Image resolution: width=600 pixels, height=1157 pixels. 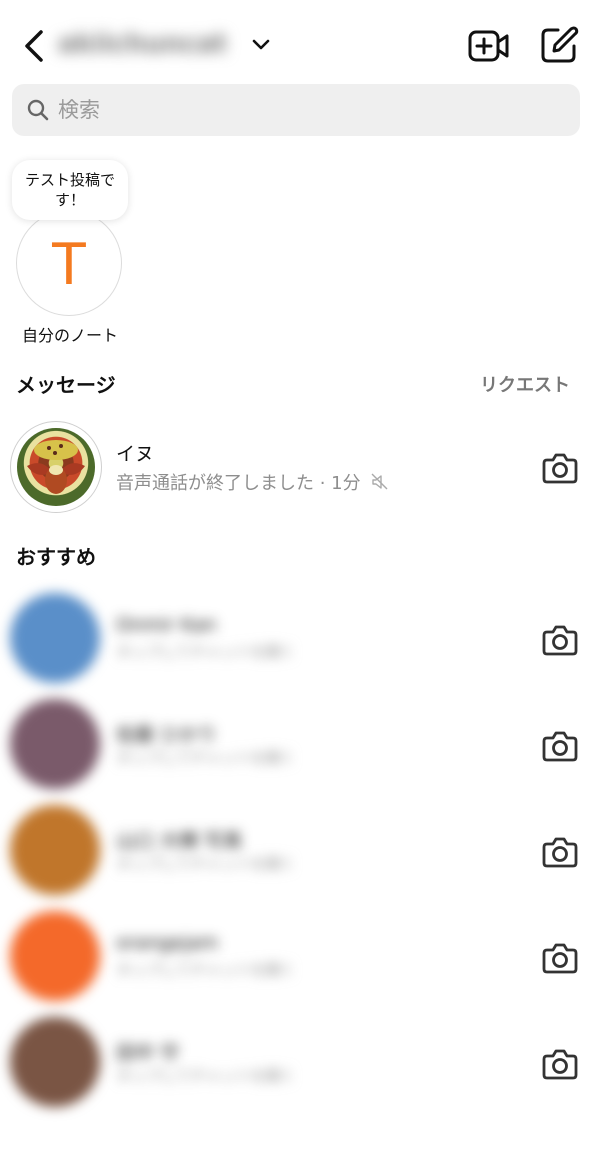 I want to click on my-note-label: 自分のノート, so click(x=69, y=335).